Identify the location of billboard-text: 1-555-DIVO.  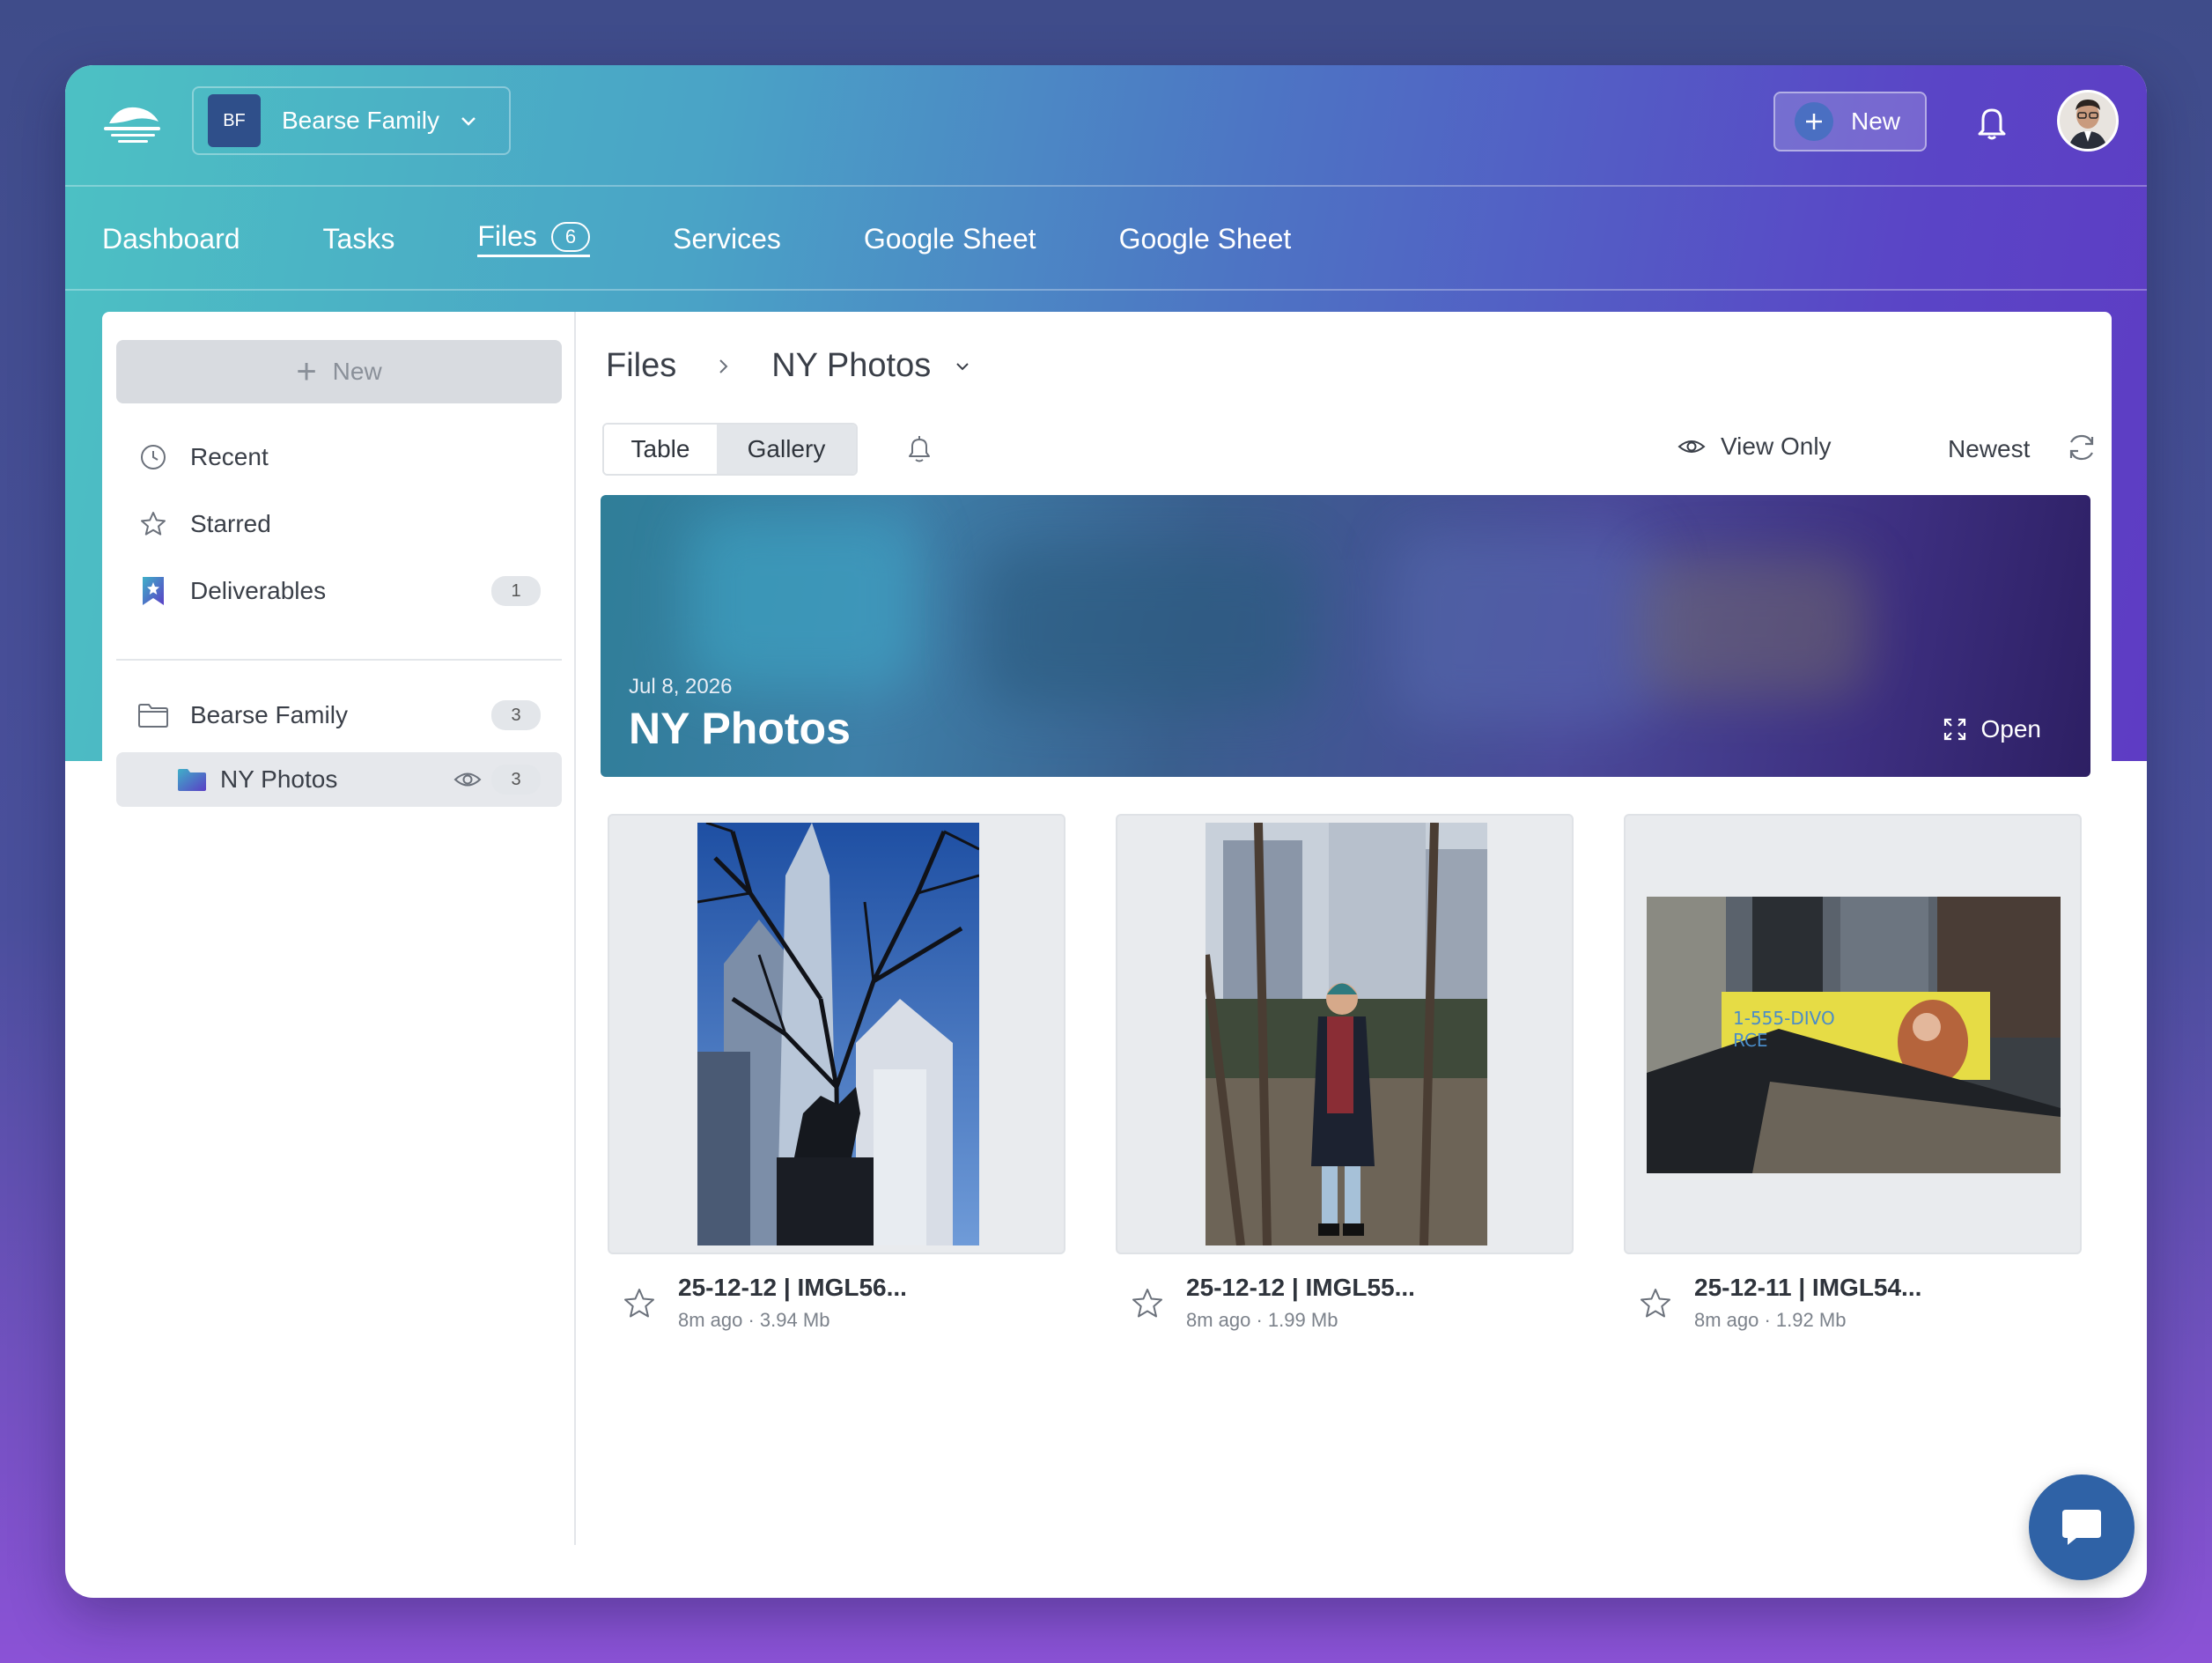
(1784, 1018).